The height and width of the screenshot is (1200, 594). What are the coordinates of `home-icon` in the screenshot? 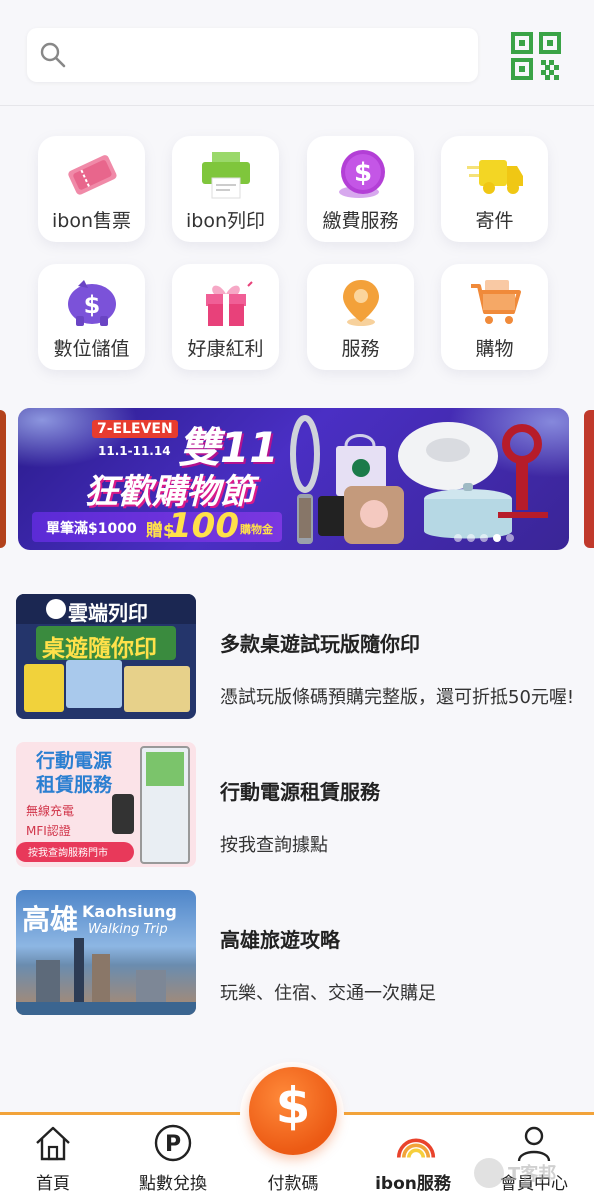 It's located at (53, 1143).